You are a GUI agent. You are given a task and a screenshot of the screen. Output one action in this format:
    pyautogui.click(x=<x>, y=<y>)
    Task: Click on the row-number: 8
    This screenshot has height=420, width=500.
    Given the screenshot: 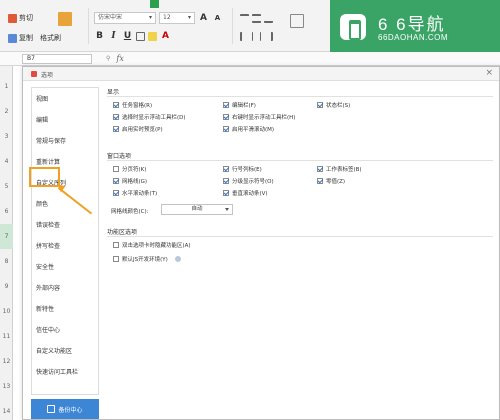 What is the action you would take?
    pyautogui.click(x=6, y=261)
    